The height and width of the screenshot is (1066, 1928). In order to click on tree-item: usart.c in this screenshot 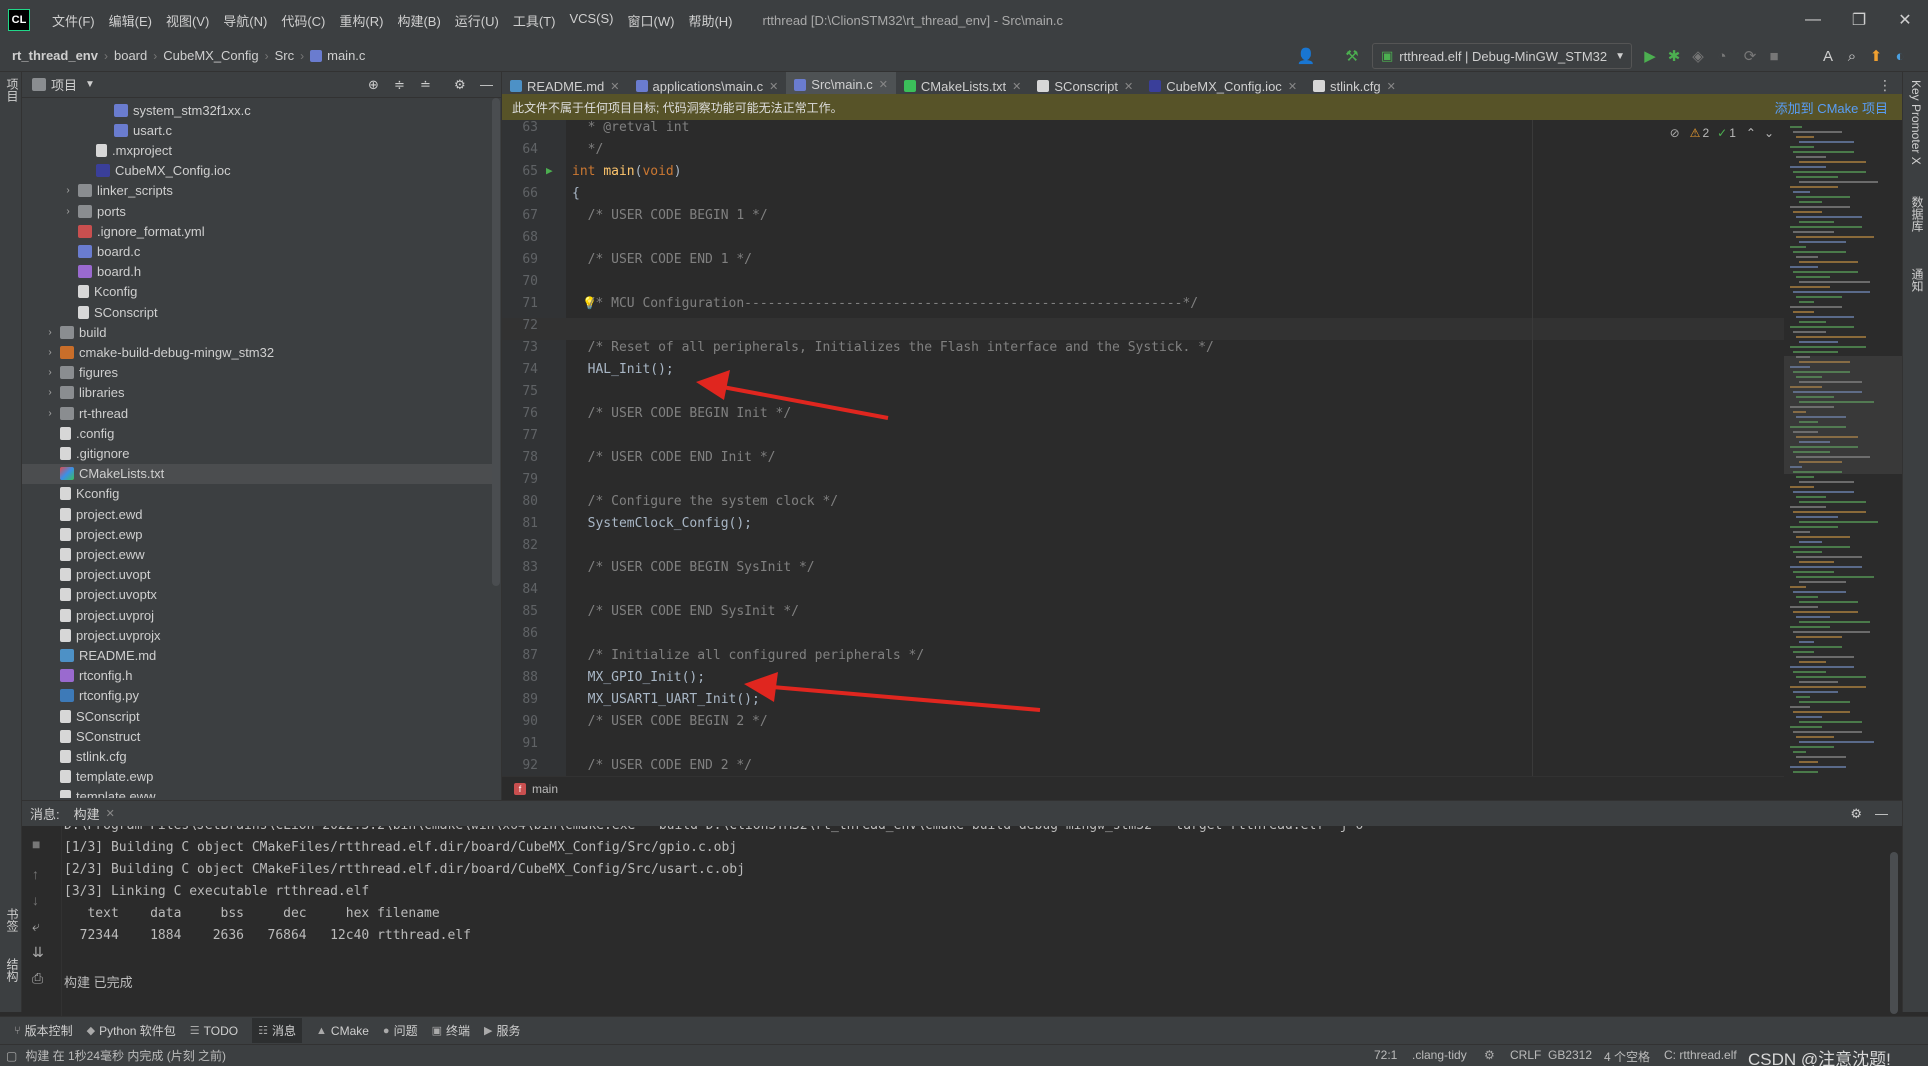, I will do `click(97, 130)`.